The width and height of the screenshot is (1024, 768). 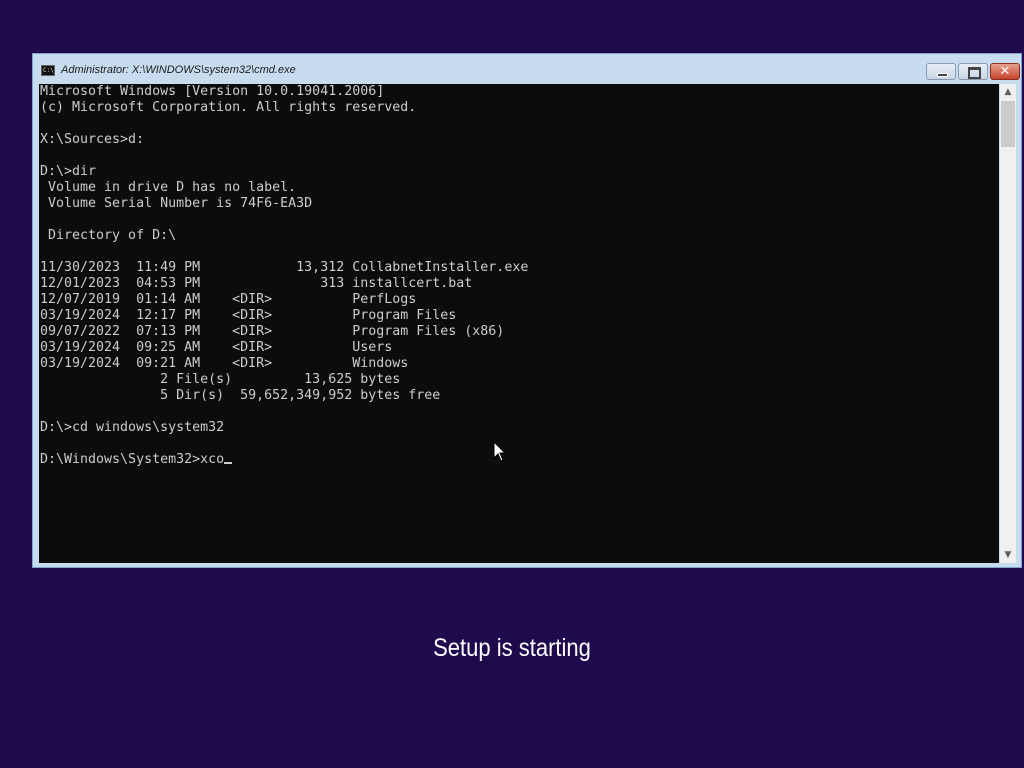 I want to click on console-line: 12/07/2019 01:14 AM <DIR> PerfLogs, so click(x=228, y=299).